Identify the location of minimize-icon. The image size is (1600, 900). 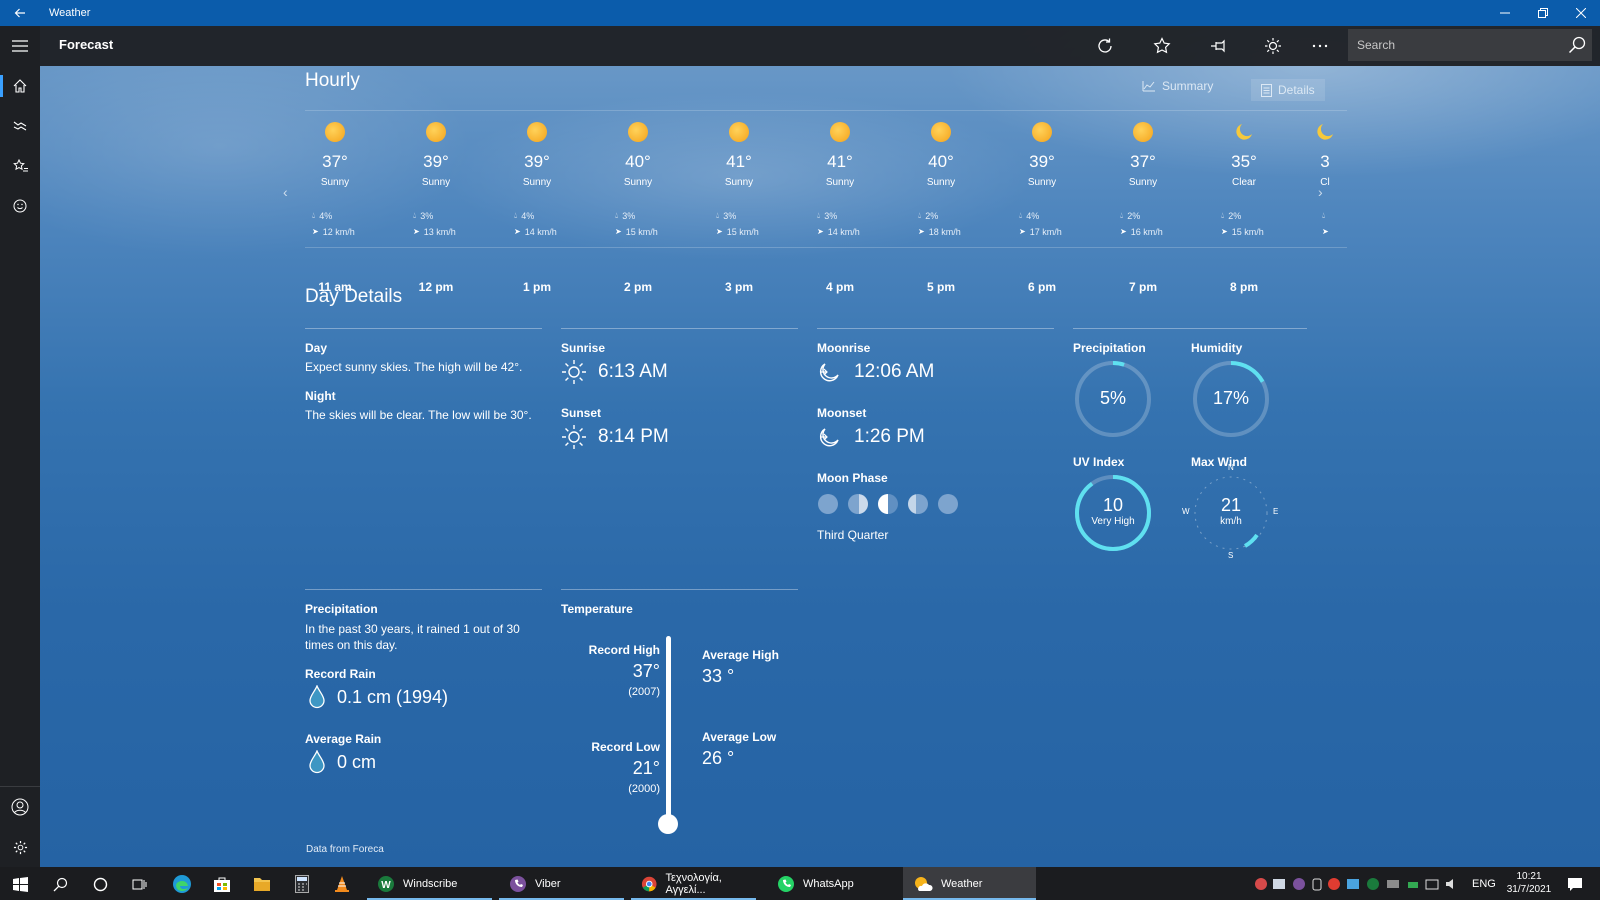
(1505, 13).